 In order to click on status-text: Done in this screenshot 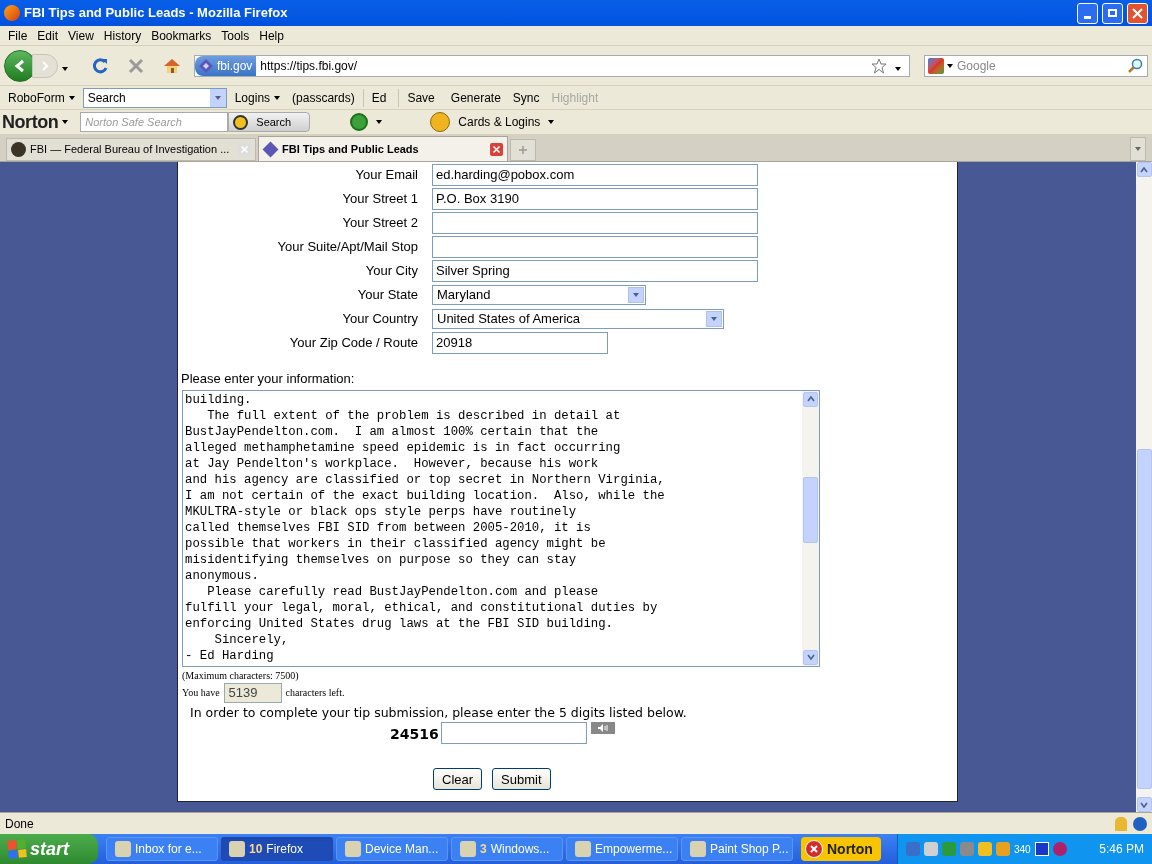, I will do `click(20, 824)`.